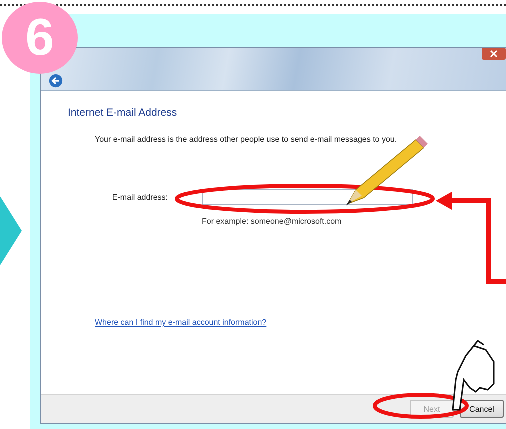  I want to click on field-hint: For example: someone@microsoft.com, so click(272, 221).